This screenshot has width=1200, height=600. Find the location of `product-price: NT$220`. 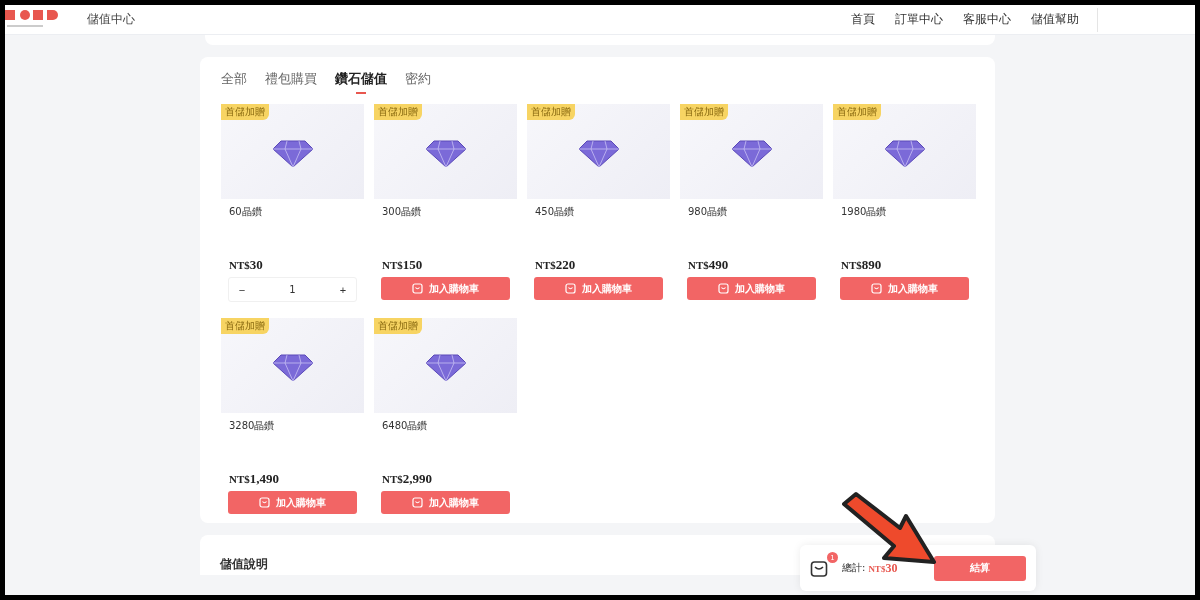

product-price: NT$220 is located at coordinates (556, 265).